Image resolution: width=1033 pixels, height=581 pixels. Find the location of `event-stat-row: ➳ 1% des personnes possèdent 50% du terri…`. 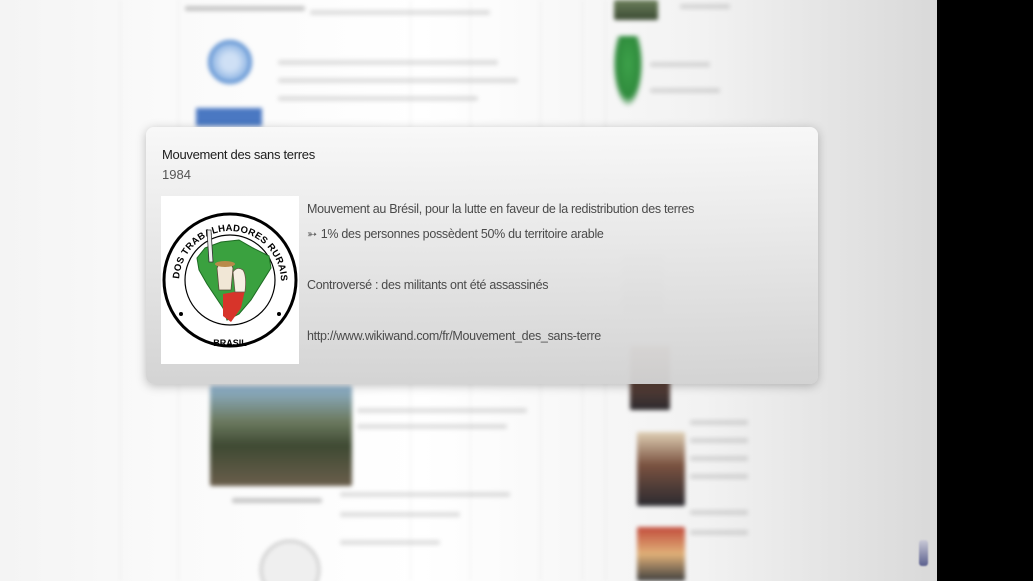

event-stat-row: ➳ 1% des personnes possèdent 50% du terri… is located at coordinates (455, 234).